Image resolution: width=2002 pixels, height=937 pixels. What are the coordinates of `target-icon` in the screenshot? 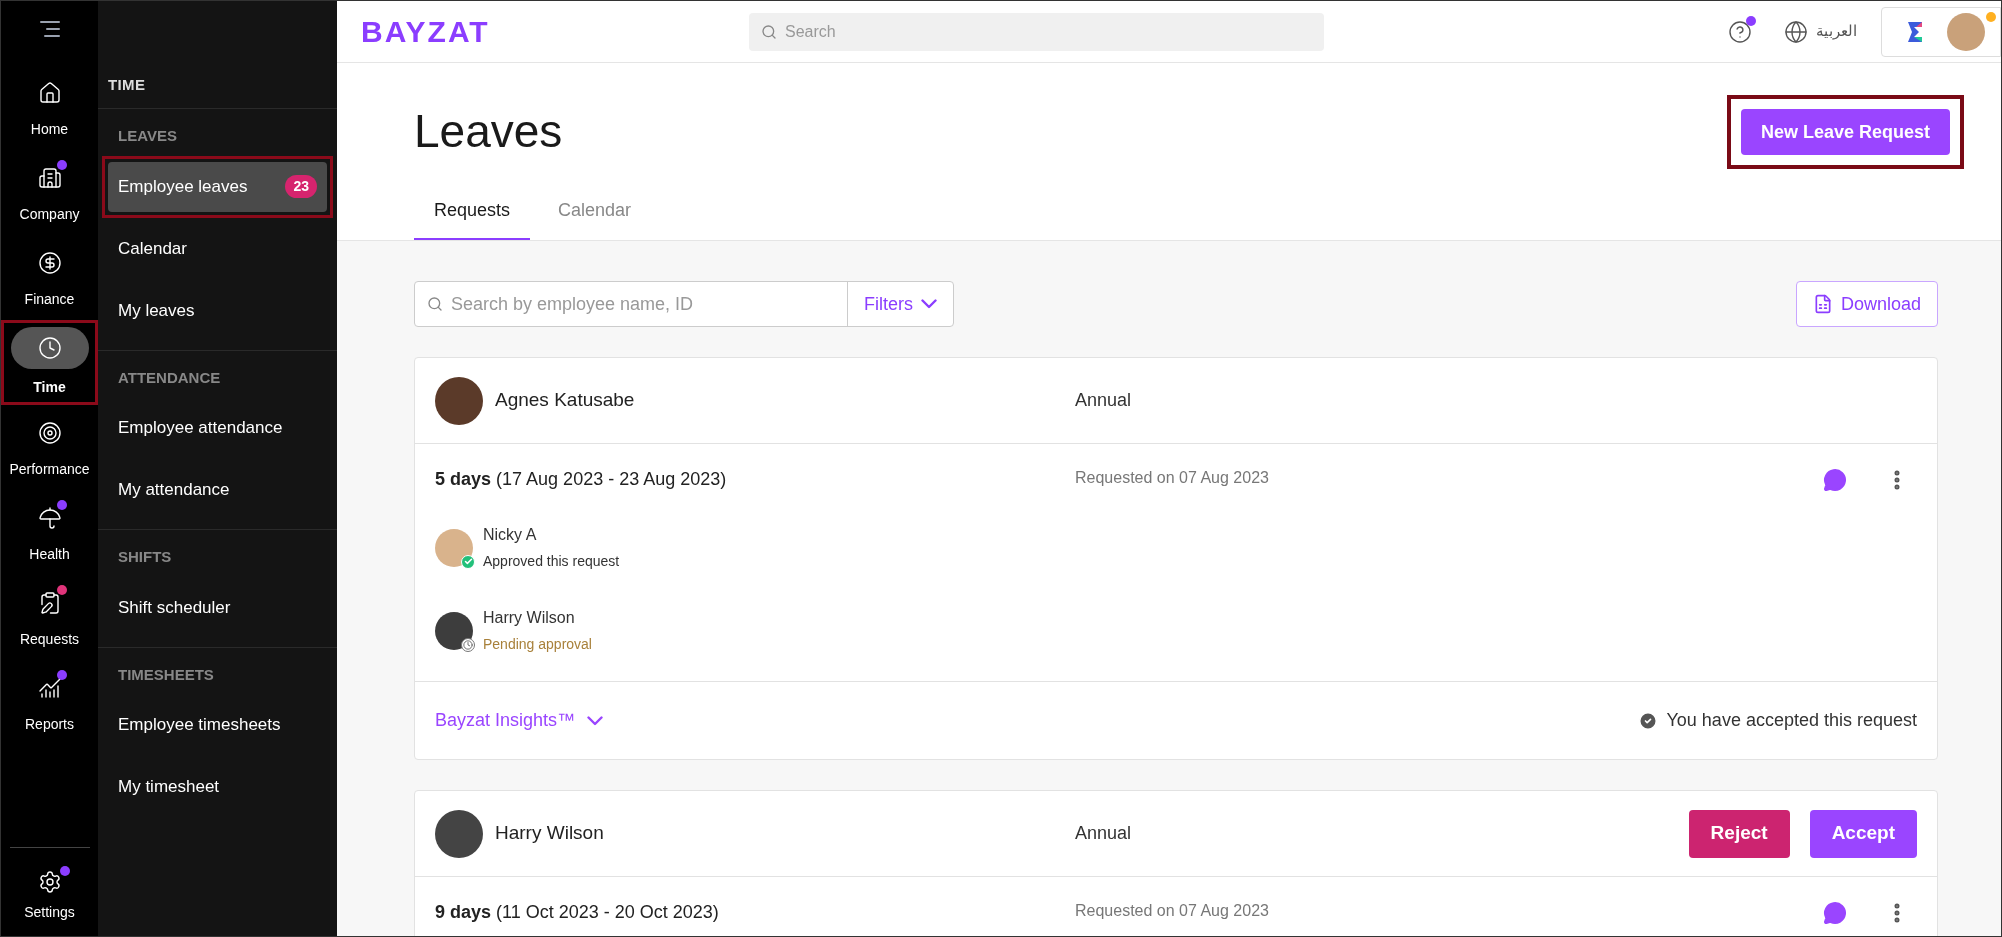 It's located at (49, 433).